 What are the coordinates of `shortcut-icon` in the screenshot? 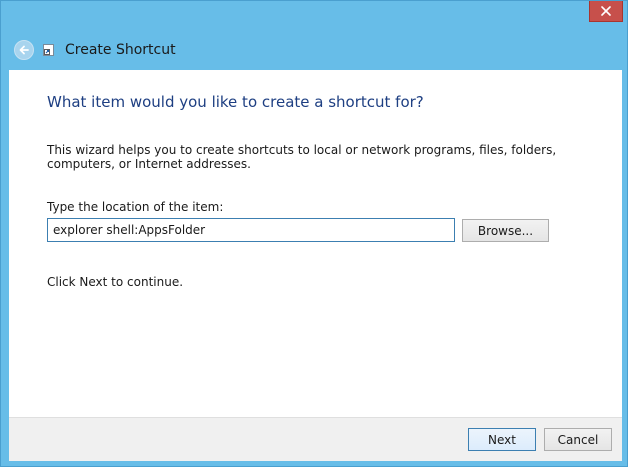 It's located at (48, 50).